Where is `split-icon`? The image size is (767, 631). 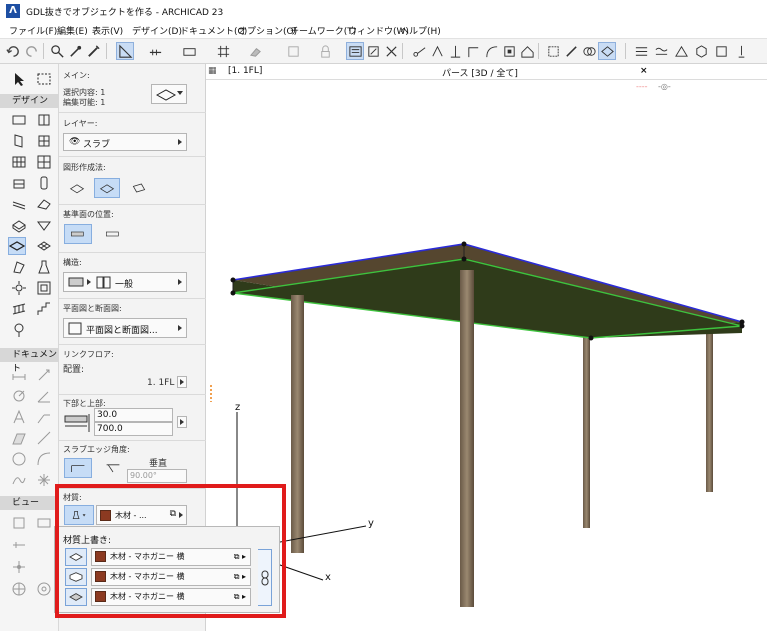 split-icon is located at coordinates (419, 51).